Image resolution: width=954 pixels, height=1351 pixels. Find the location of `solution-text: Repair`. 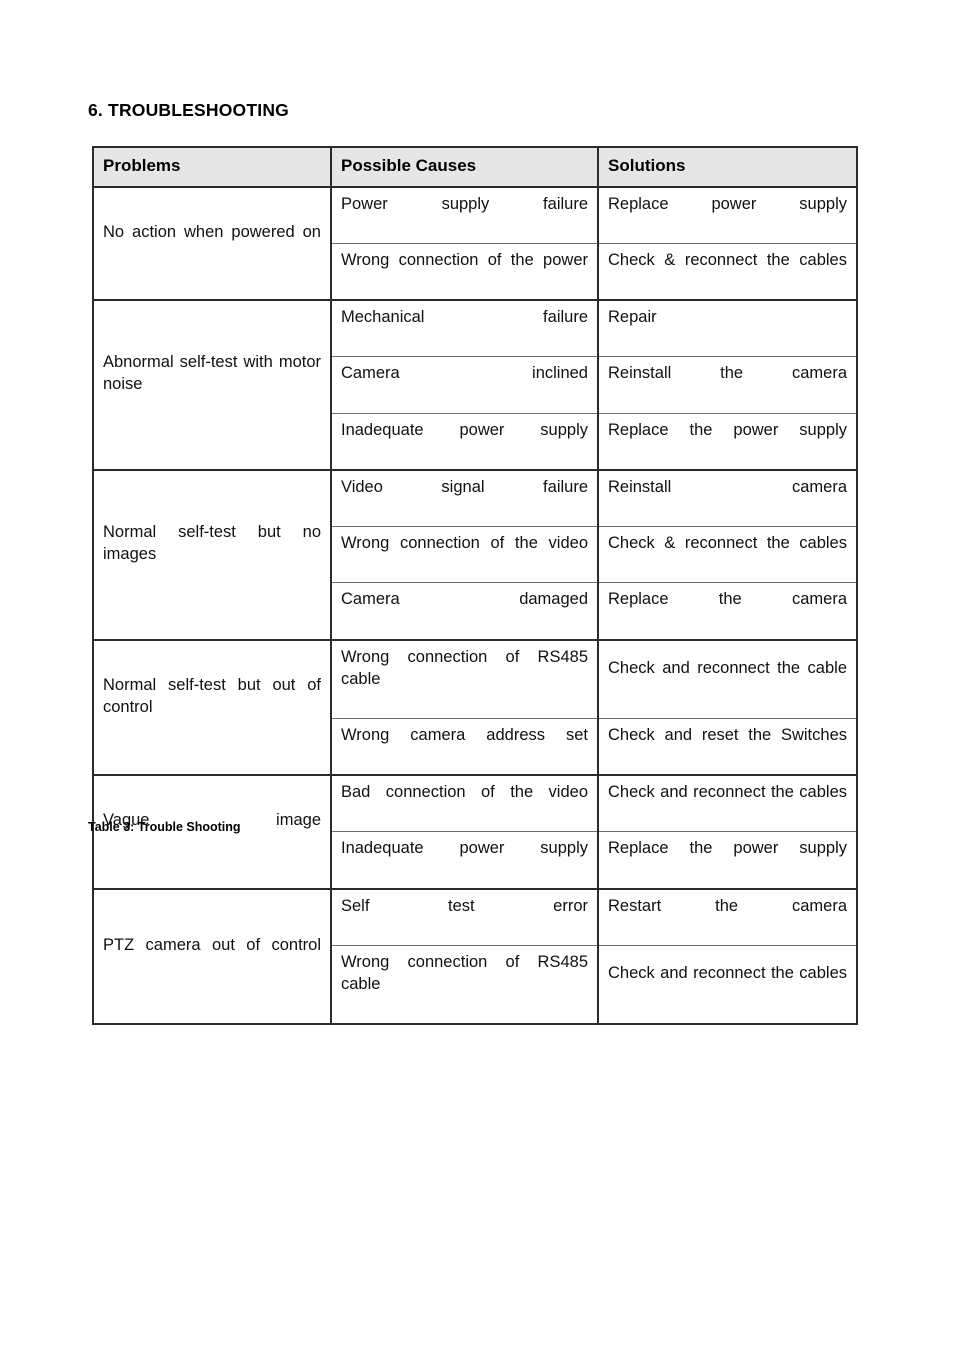

solution-text: Repair is located at coordinates (632, 317).